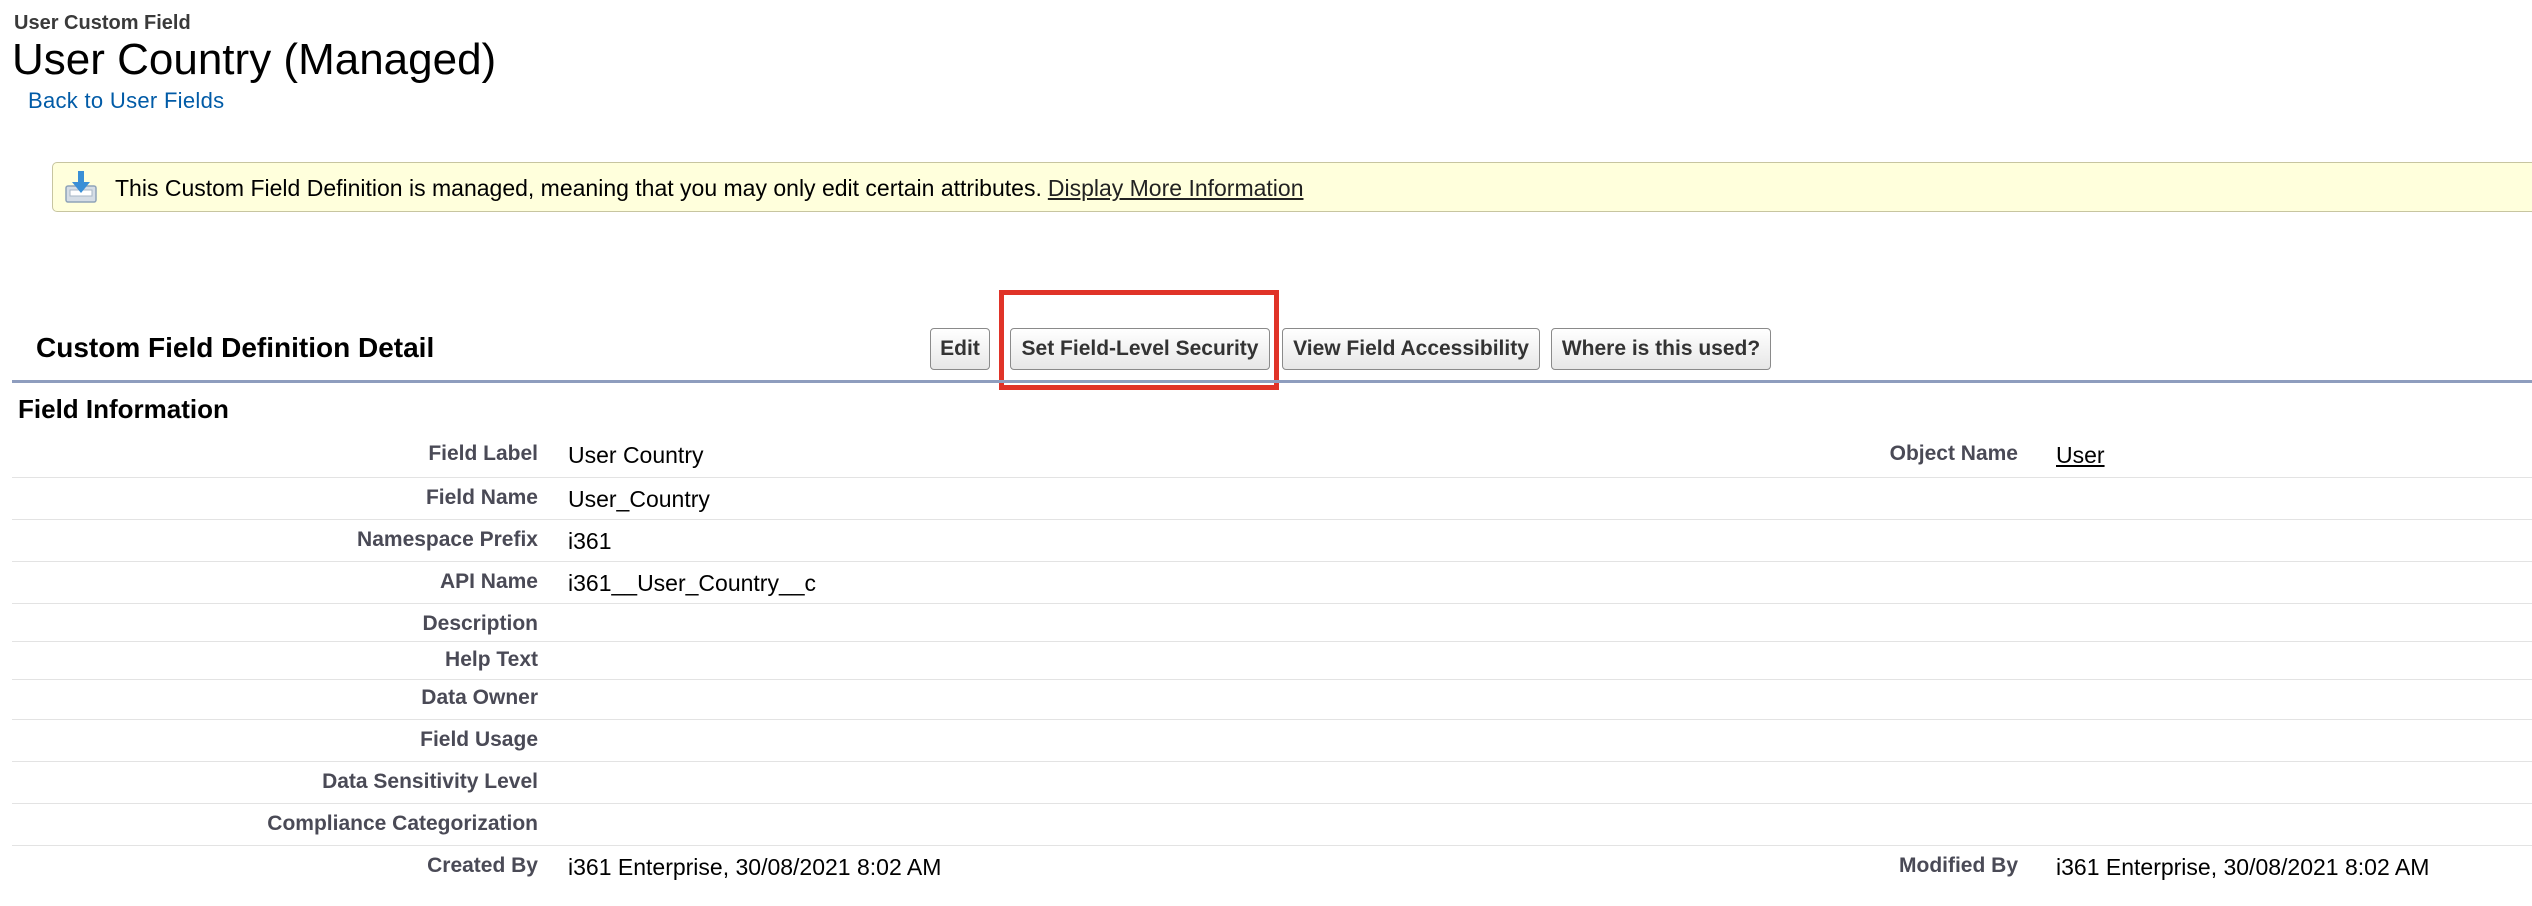  Describe the element at coordinates (254, 59) in the screenshot. I see `page-title: User Country (Managed)` at that location.